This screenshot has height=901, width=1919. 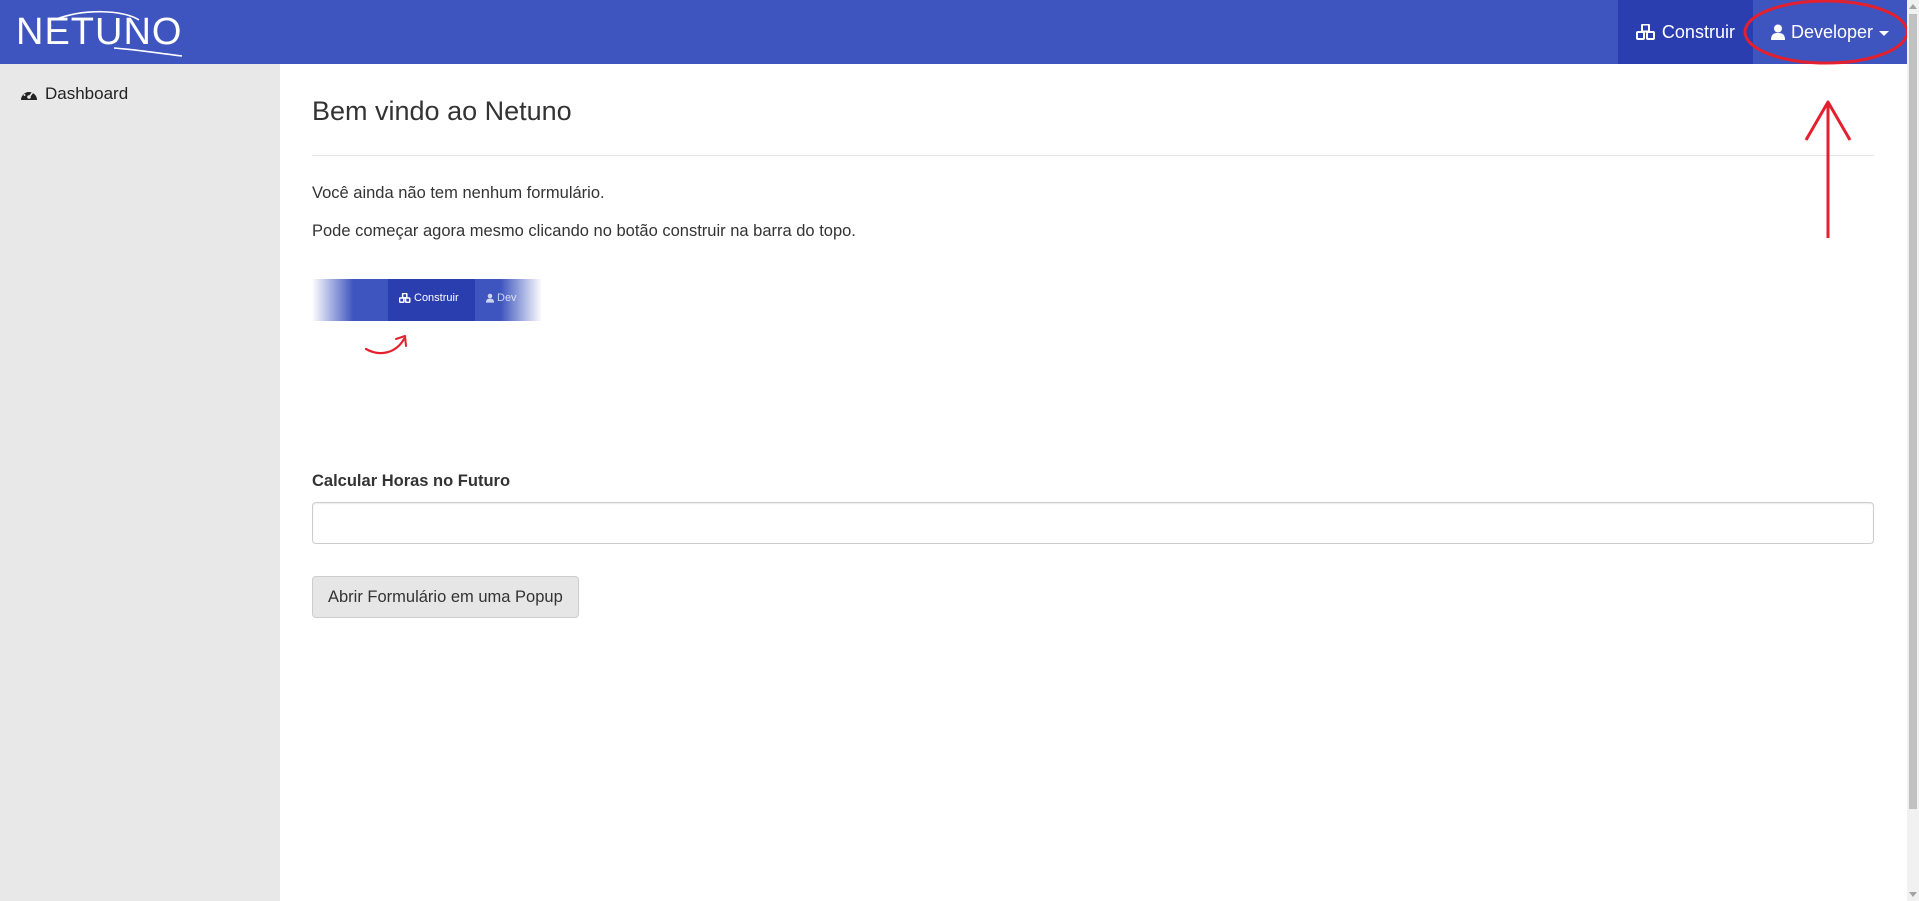 What do you see at coordinates (953, 32) in the screenshot?
I see `top-navbar: NETUNO Construir Developer` at bounding box center [953, 32].